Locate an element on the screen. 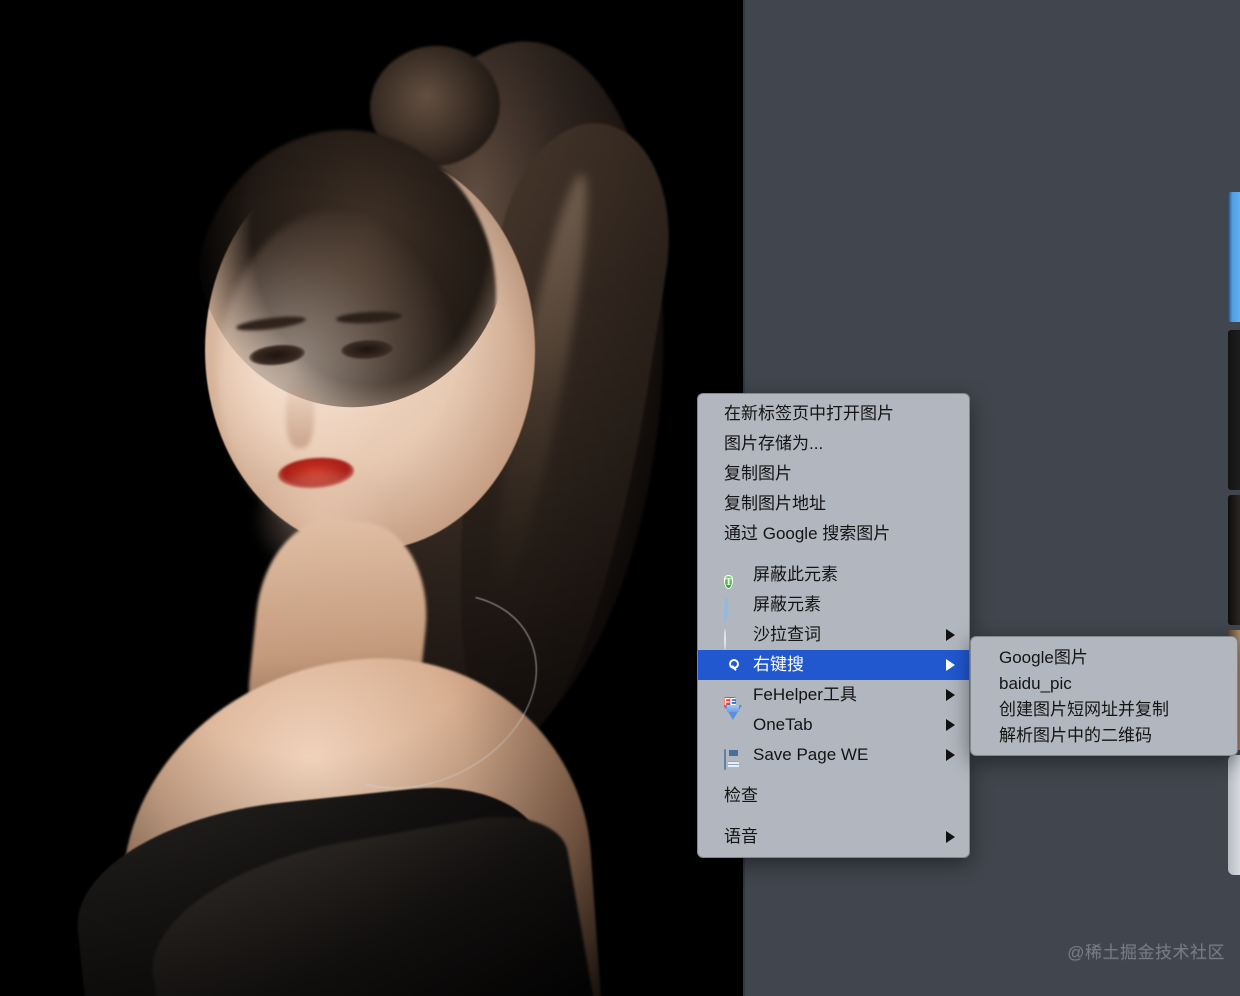  menu-item-block-this-element: T 屏蔽此元素 is located at coordinates (833, 575).